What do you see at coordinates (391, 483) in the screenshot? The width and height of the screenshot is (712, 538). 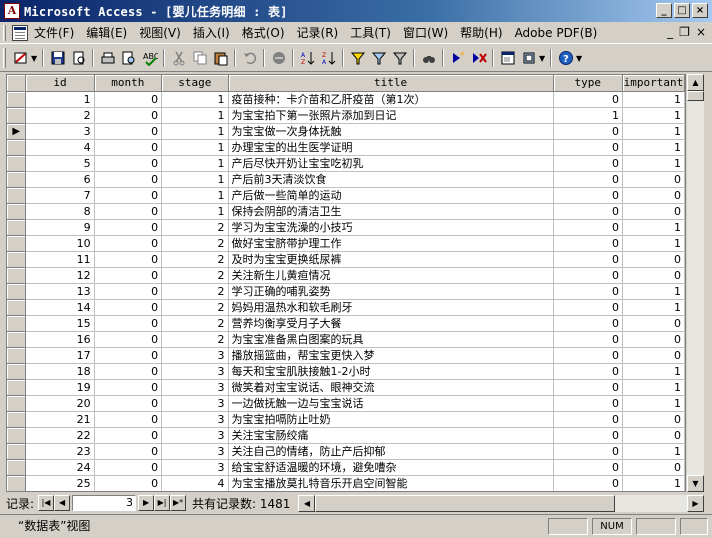 I see `cell-title: 为宝宝播放莫扎特音乐开启空间智能` at bounding box center [391, 483].